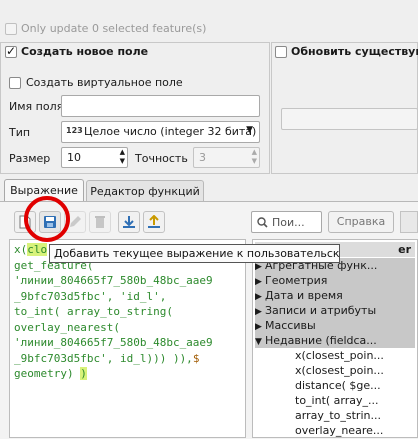 Image resolution: width=418 pixels, height=439 pixels. What do you see at coordinates (67, 327) in the screenshot?
I see `expression-code-line-6: overlay_nearest(` at bounding box center [67, 327].